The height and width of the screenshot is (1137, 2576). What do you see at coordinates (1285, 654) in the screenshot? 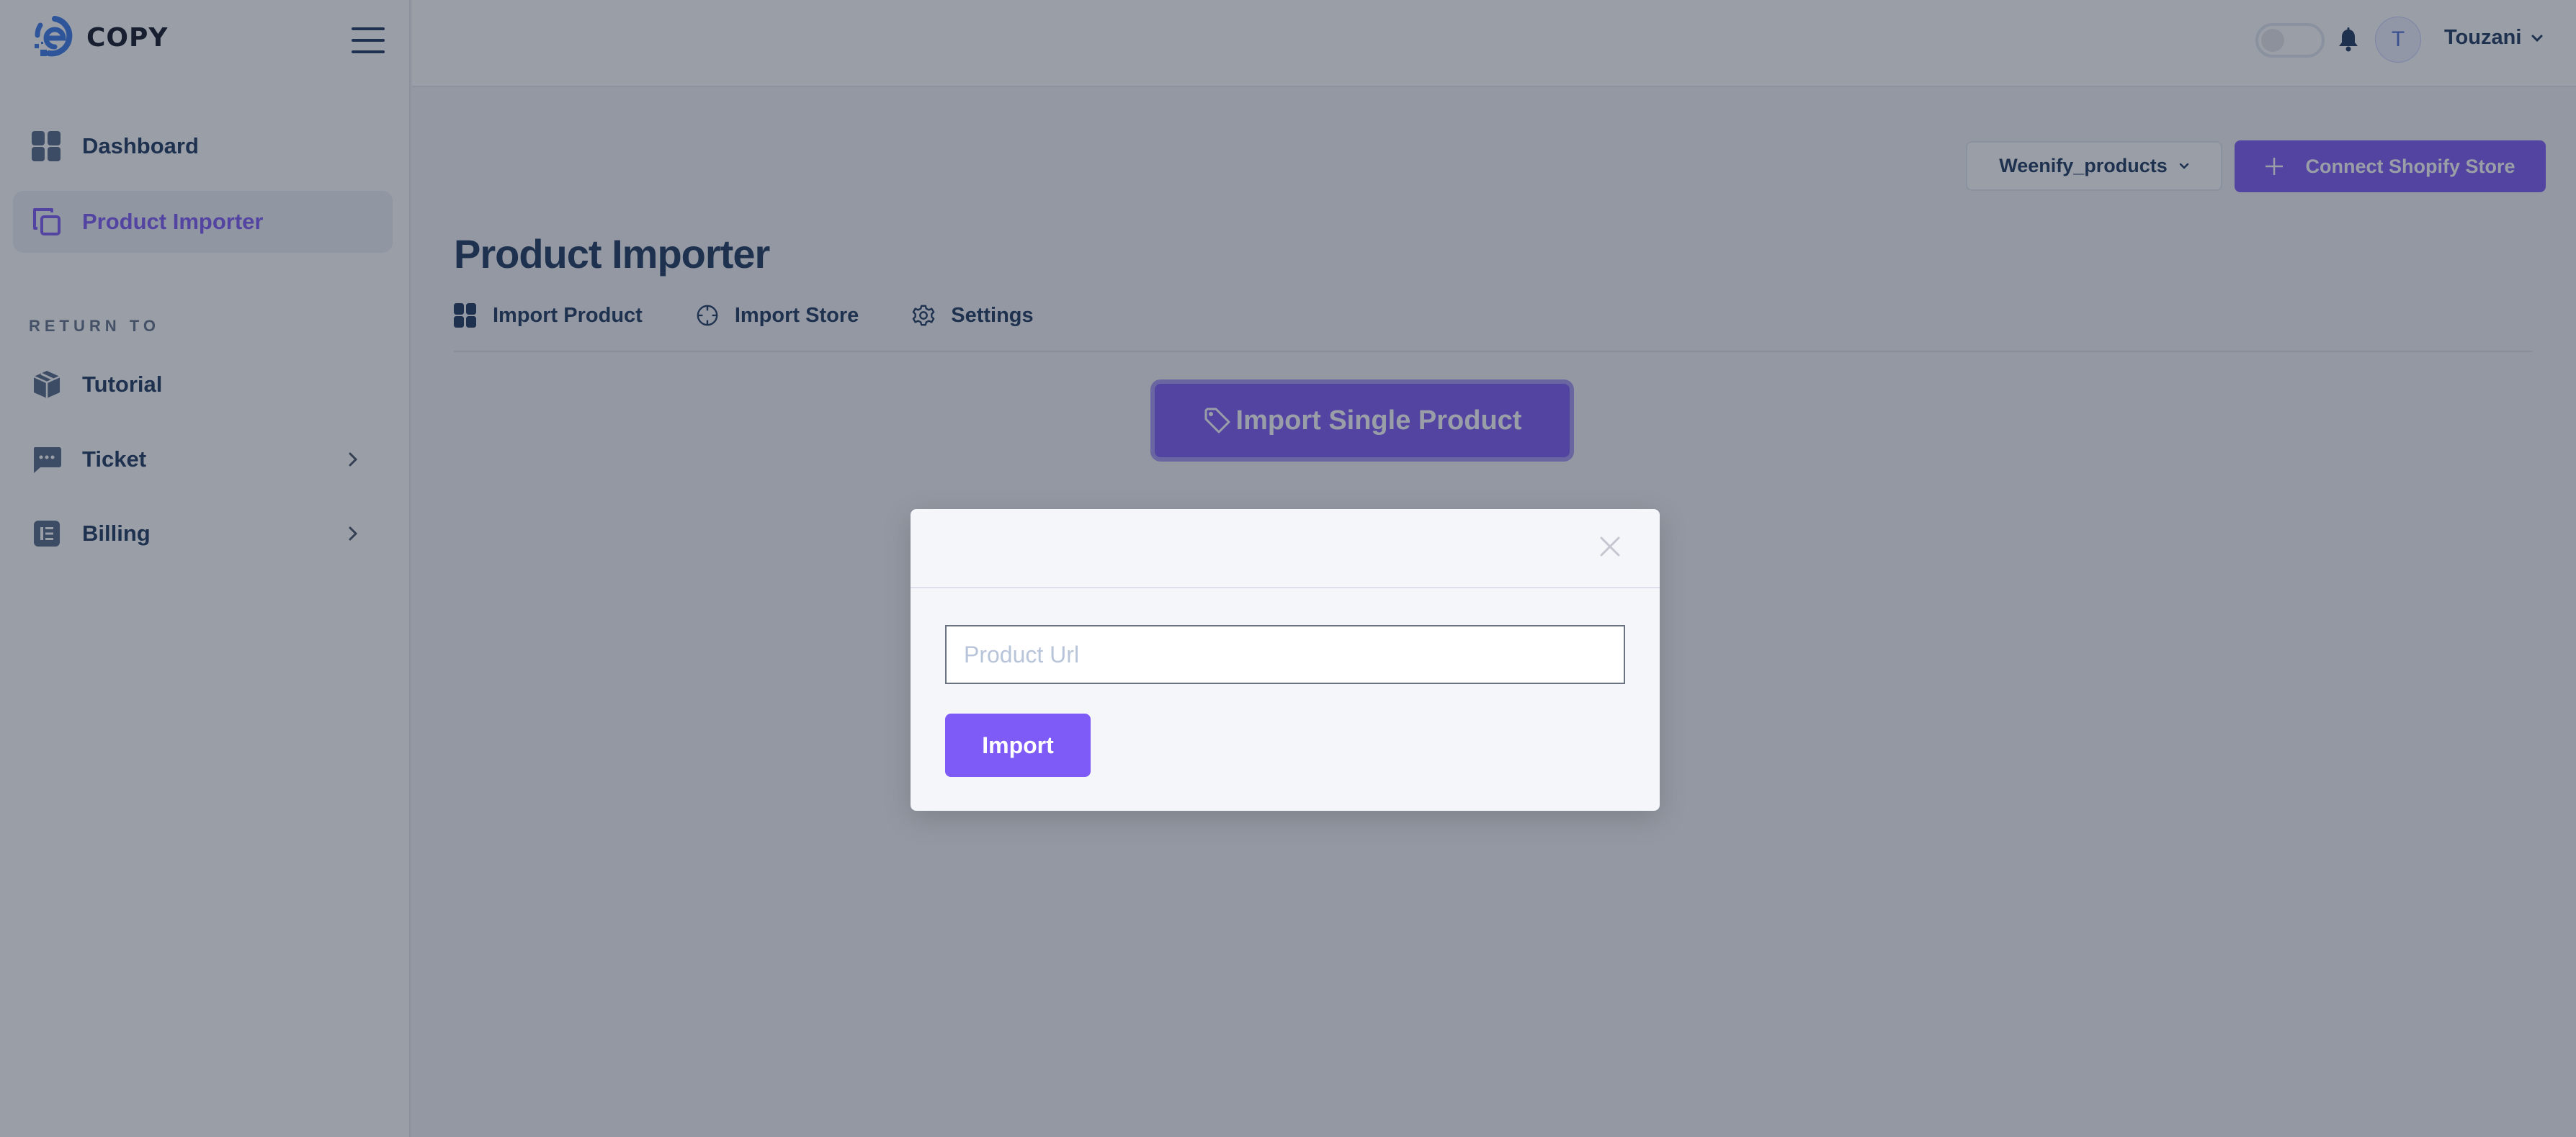
I see `product-url-input` at bounding box center [1285, 654].